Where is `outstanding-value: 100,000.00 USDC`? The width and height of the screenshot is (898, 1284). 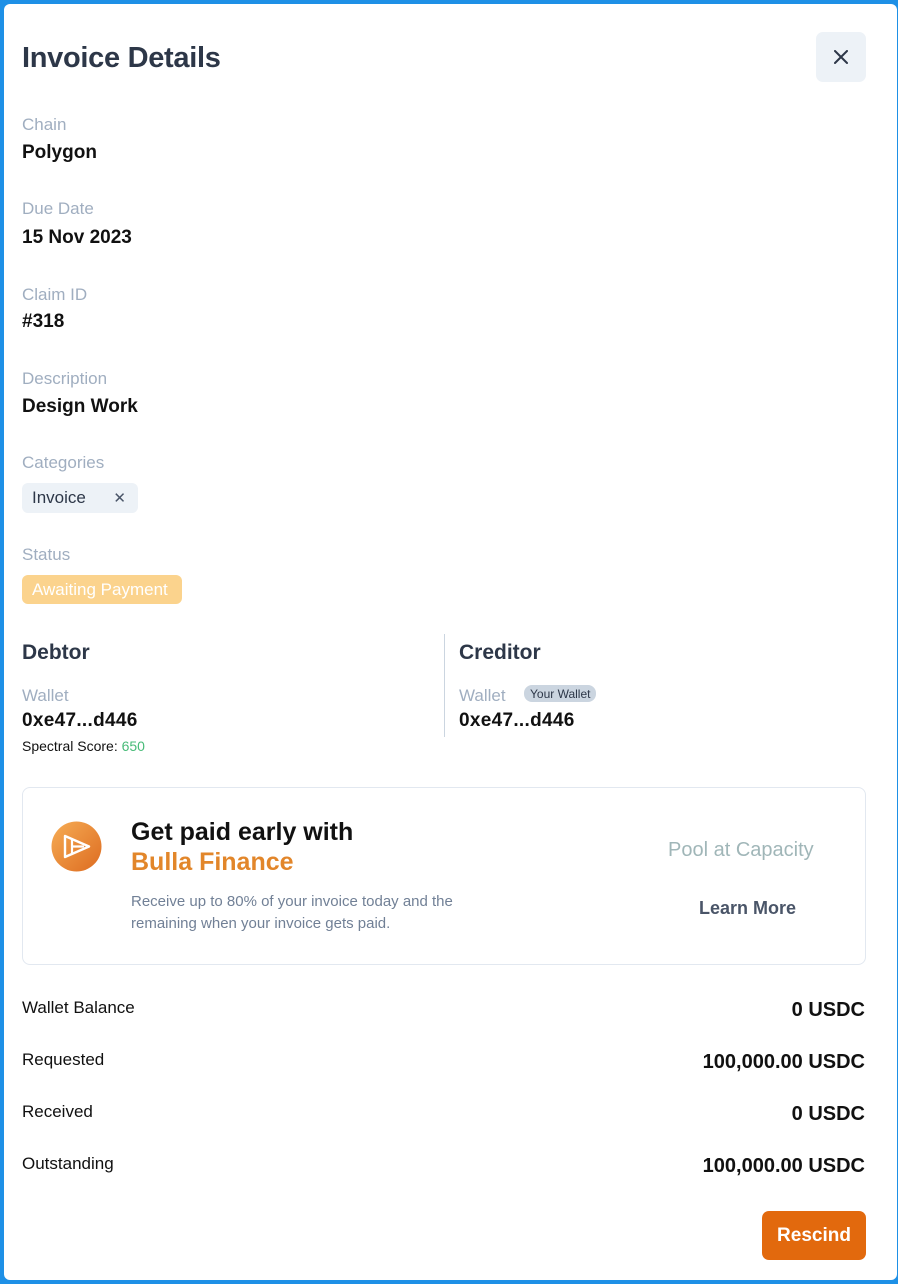 outstanding-value: 100,000.00 USDC is located at coordinates (783, 1166).